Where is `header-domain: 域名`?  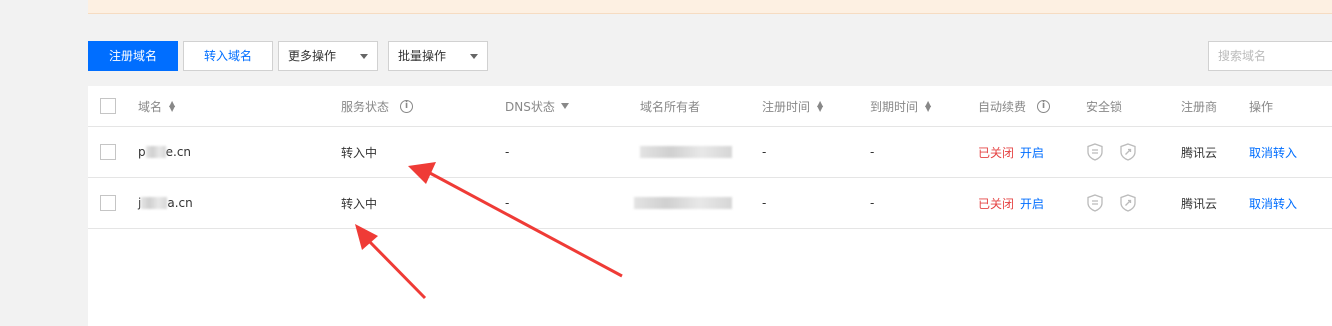
header-domain: 域名 is located at coordinates (150, 106).